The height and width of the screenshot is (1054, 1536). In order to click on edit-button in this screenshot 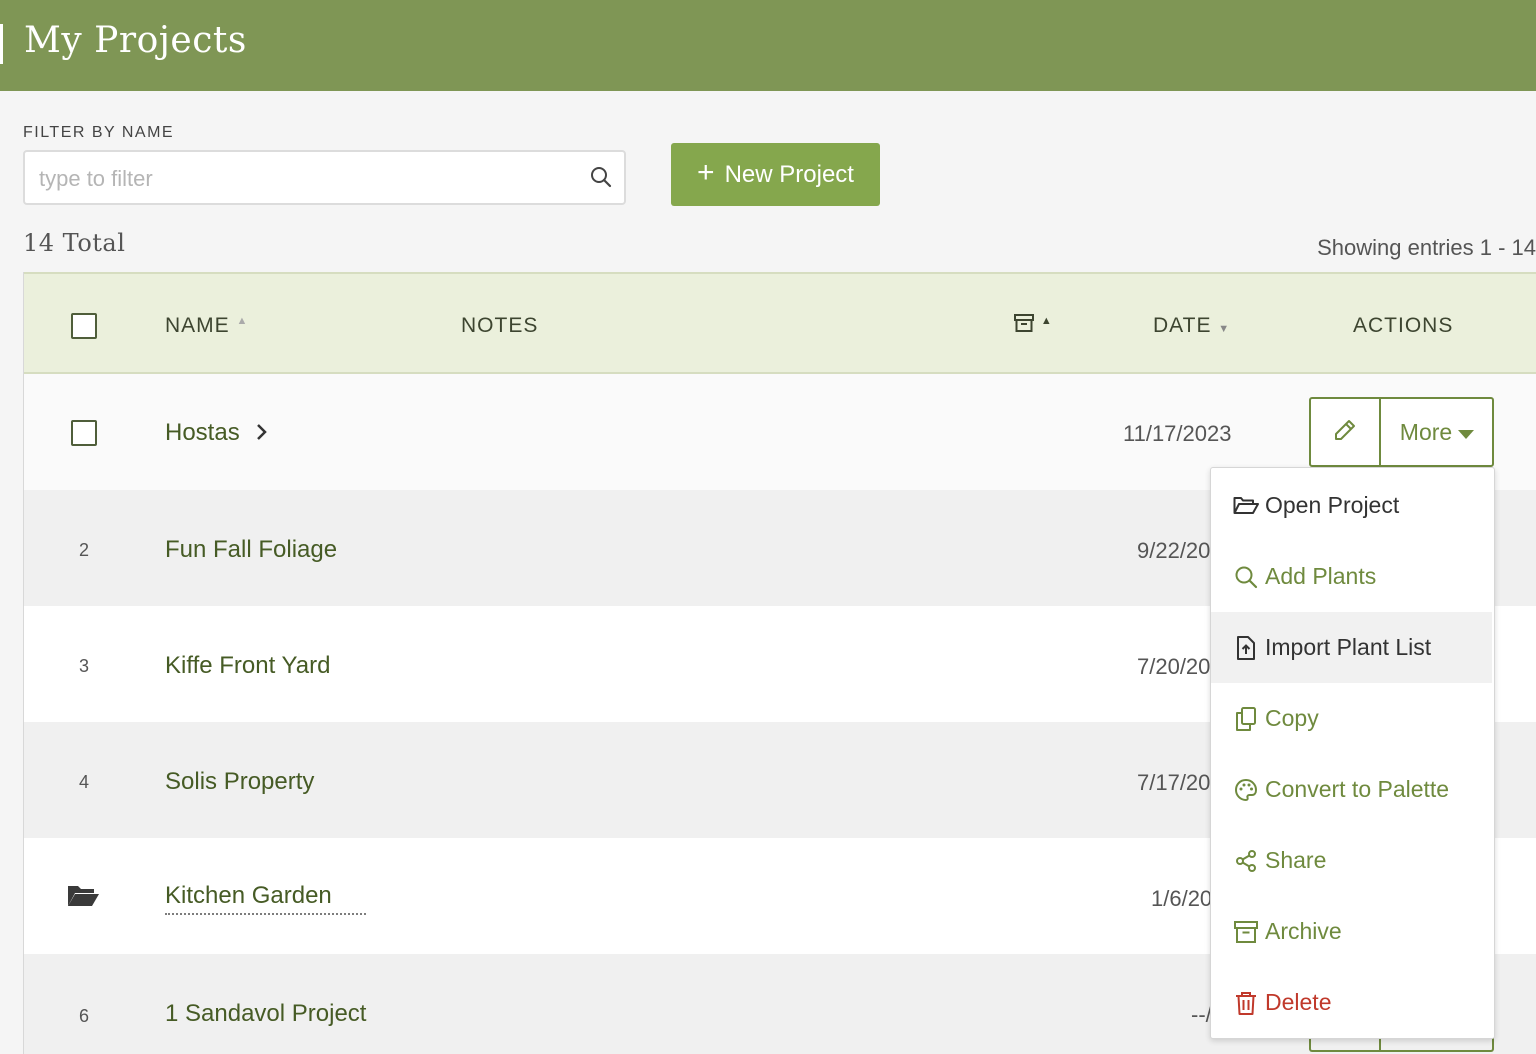, I will do `click(1346, 432)`.